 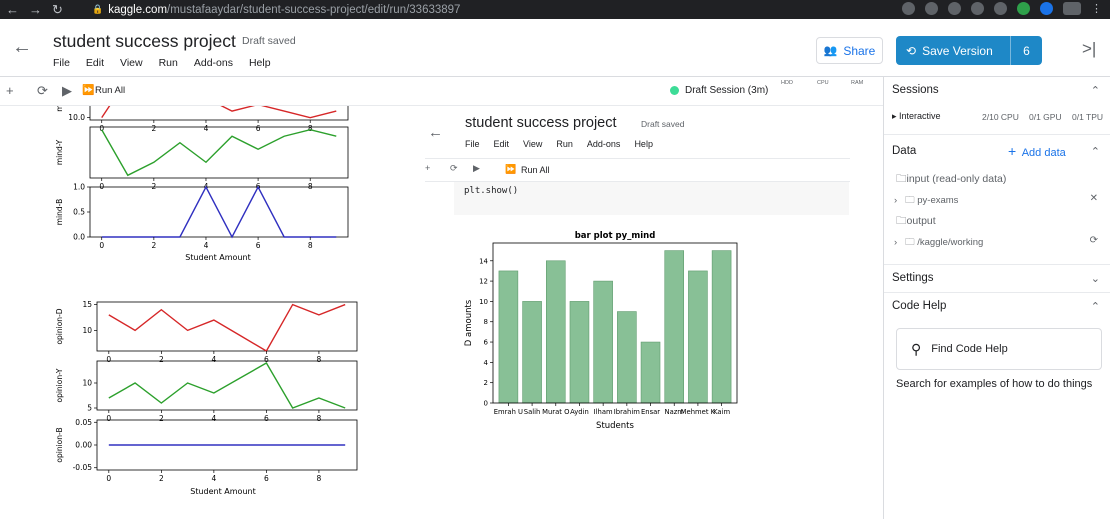 What do you see at coordinates (938, 200) in the screenshot?
I see `dataset-label: py-exams` at bounding box center [938, 200].